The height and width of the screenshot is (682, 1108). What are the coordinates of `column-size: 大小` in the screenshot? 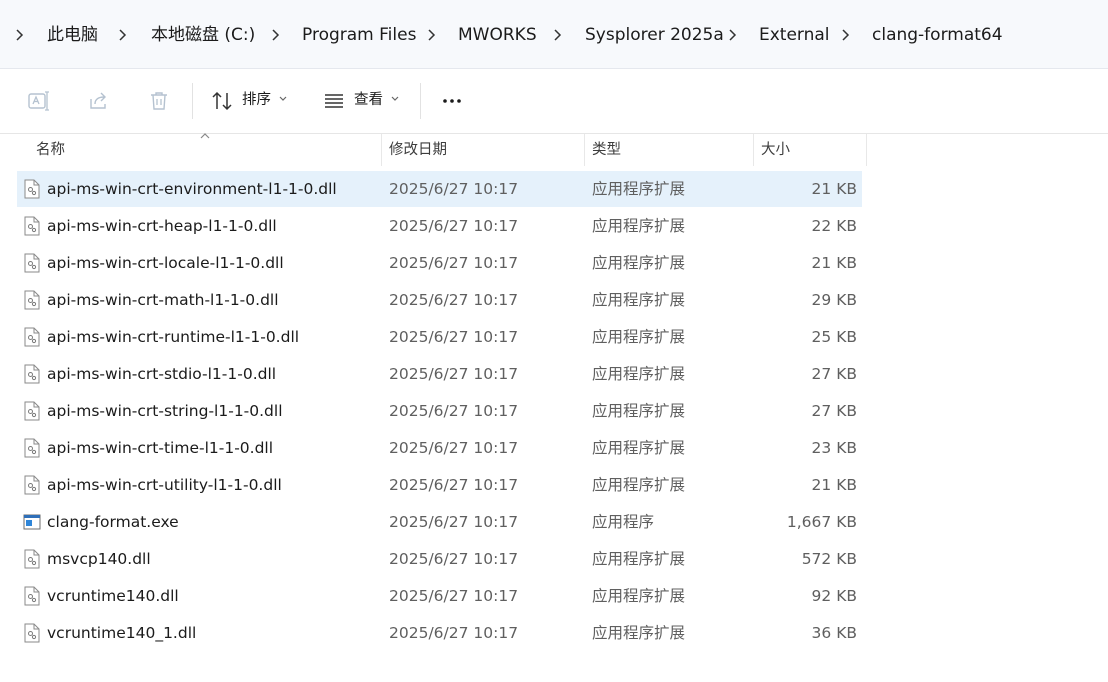 It's located at (775, 150).